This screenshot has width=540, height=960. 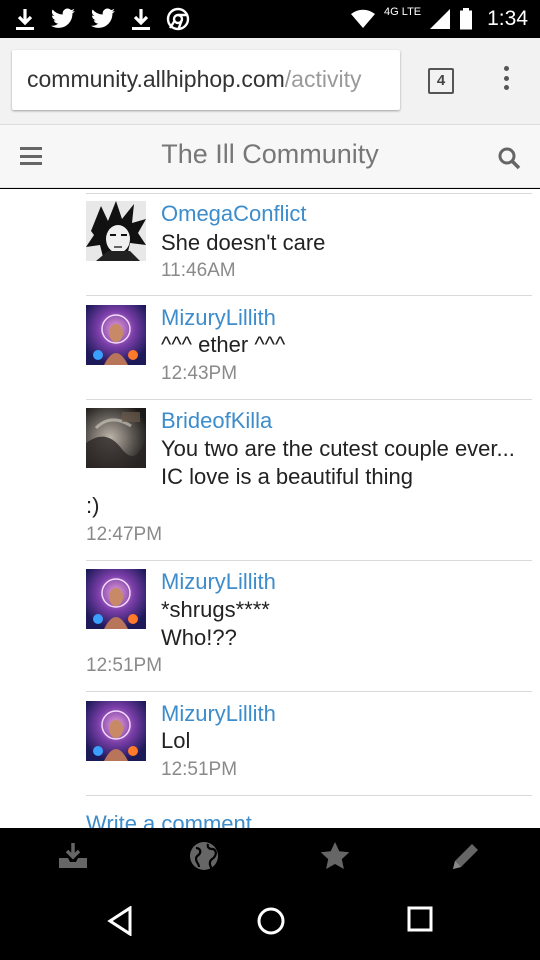 What do you see at coordinates (335, 856) in the screenshot?
I see `star-icon` at bounding box center [335, 856].